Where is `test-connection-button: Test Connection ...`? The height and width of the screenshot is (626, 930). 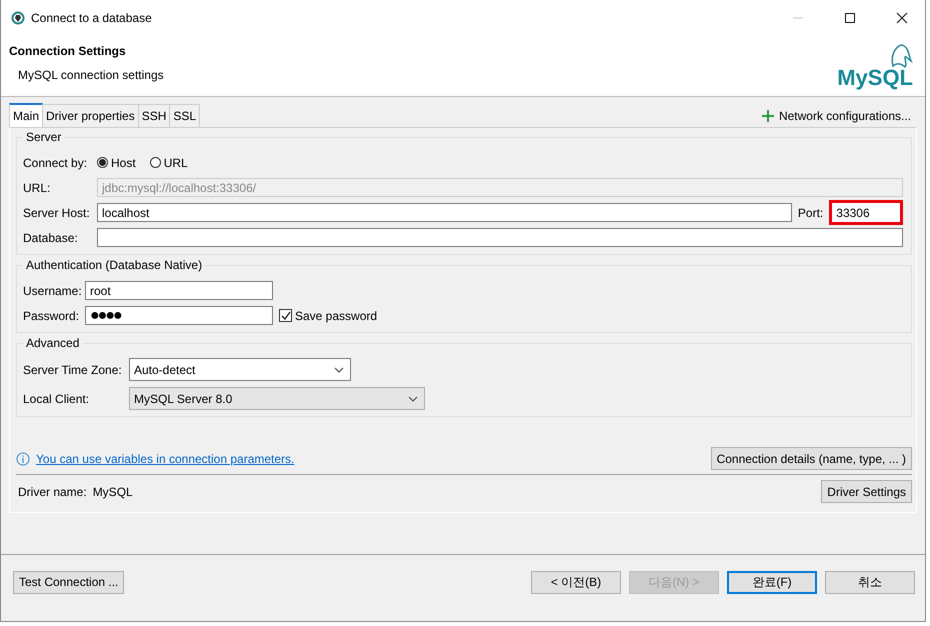
test-connection-button: Test Connection ... is located at coordinates (68, 582).